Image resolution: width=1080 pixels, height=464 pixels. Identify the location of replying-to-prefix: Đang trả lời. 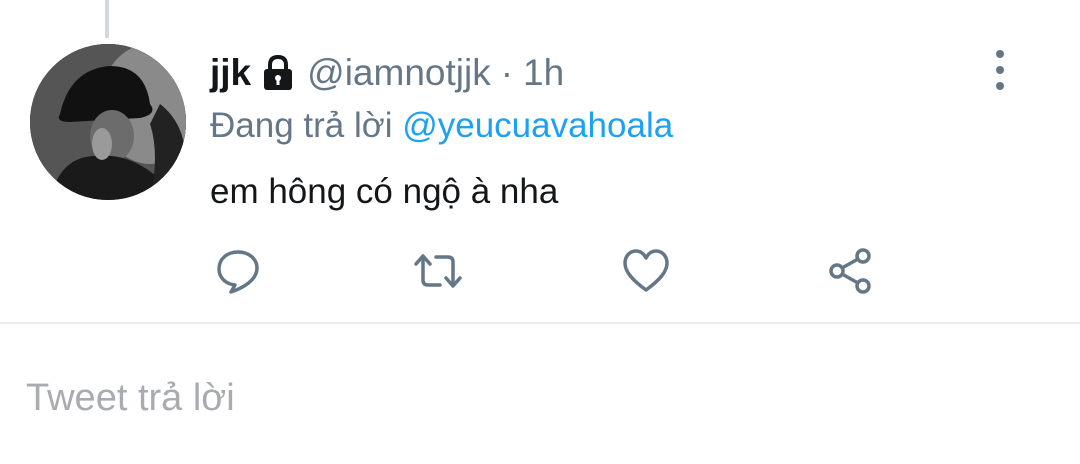
(301, 125).